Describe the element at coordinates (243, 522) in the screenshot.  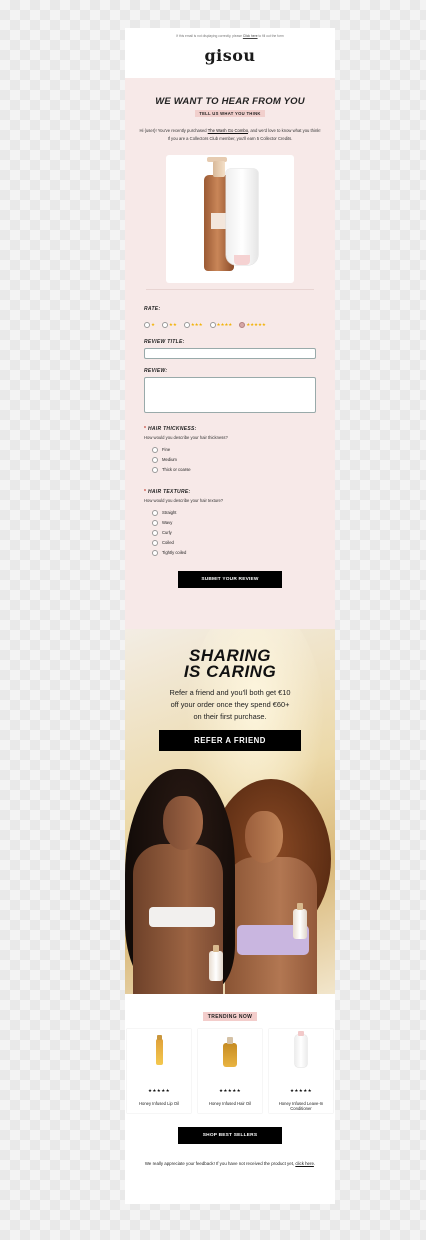
I see `texture-option: Wavy` at that location.